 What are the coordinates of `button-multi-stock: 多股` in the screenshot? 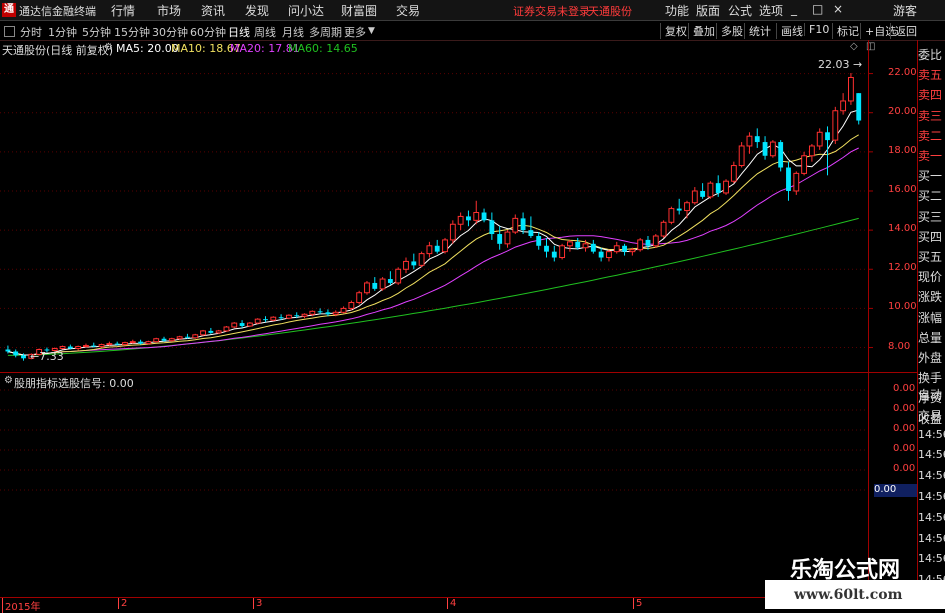 It's located at (731, 31).